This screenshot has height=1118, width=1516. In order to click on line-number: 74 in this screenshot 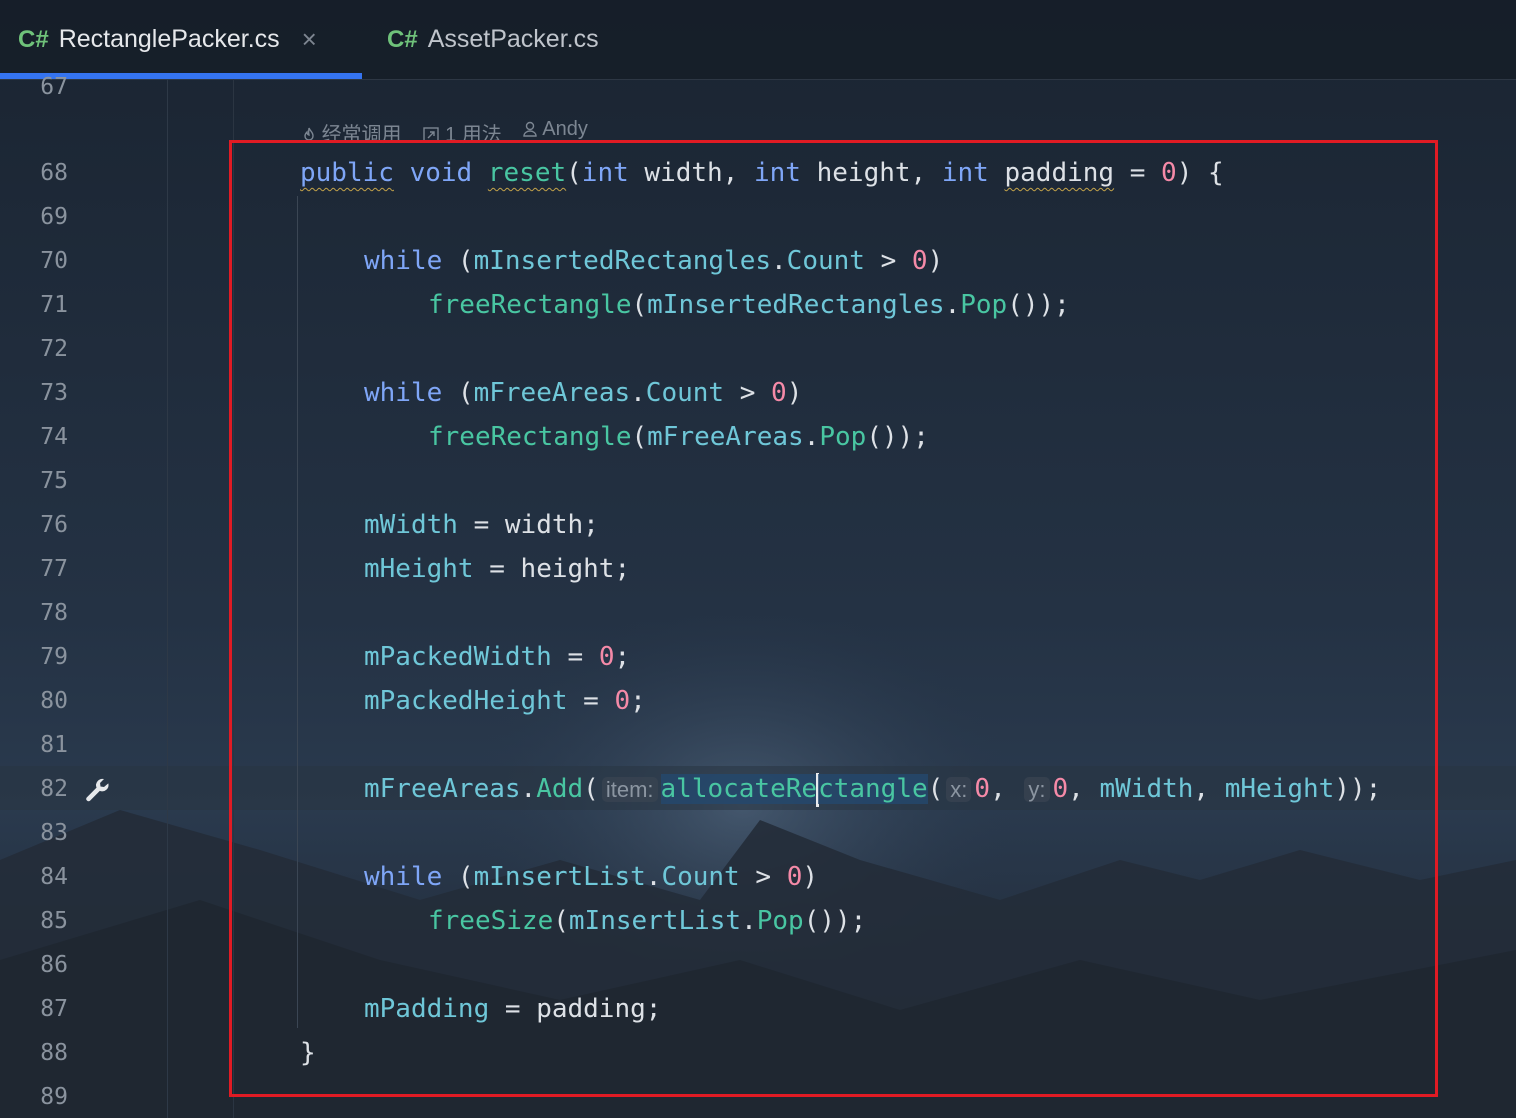, I will do `click(54, 437)`.